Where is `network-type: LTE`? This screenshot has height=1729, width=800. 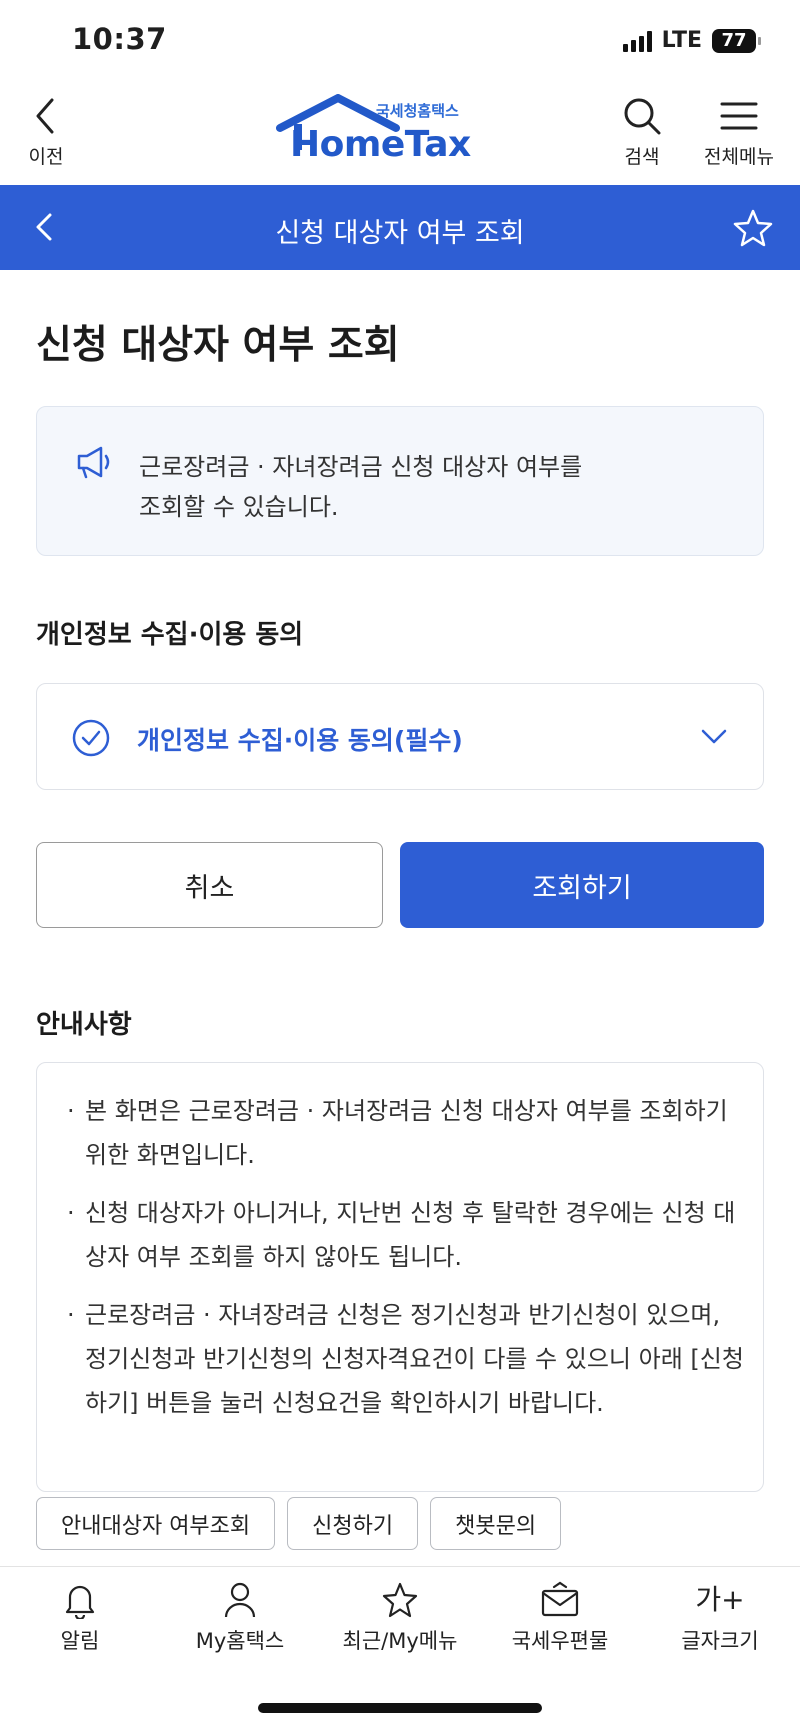
network-type: LTE is located at coordinates (681, 40).